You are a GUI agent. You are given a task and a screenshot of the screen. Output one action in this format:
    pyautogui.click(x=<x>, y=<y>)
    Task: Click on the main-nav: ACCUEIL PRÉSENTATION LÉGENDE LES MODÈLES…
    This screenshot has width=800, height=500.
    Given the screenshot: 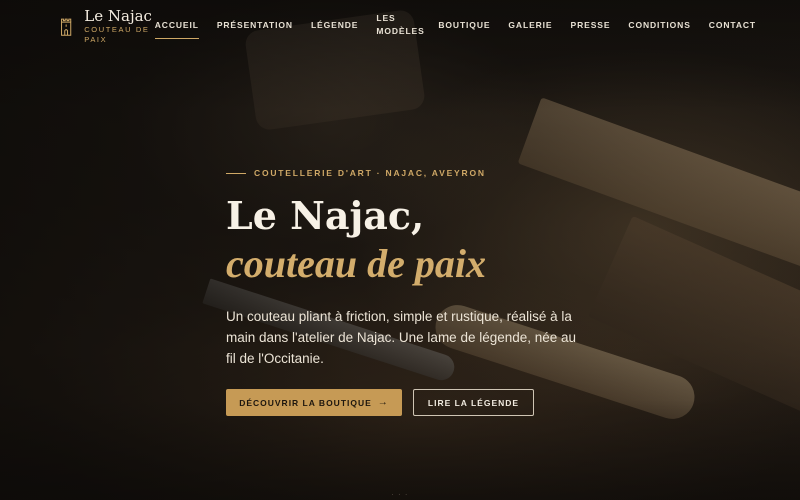 What is the action you would take?
    pyautogui.click(x=455, y=26)
    